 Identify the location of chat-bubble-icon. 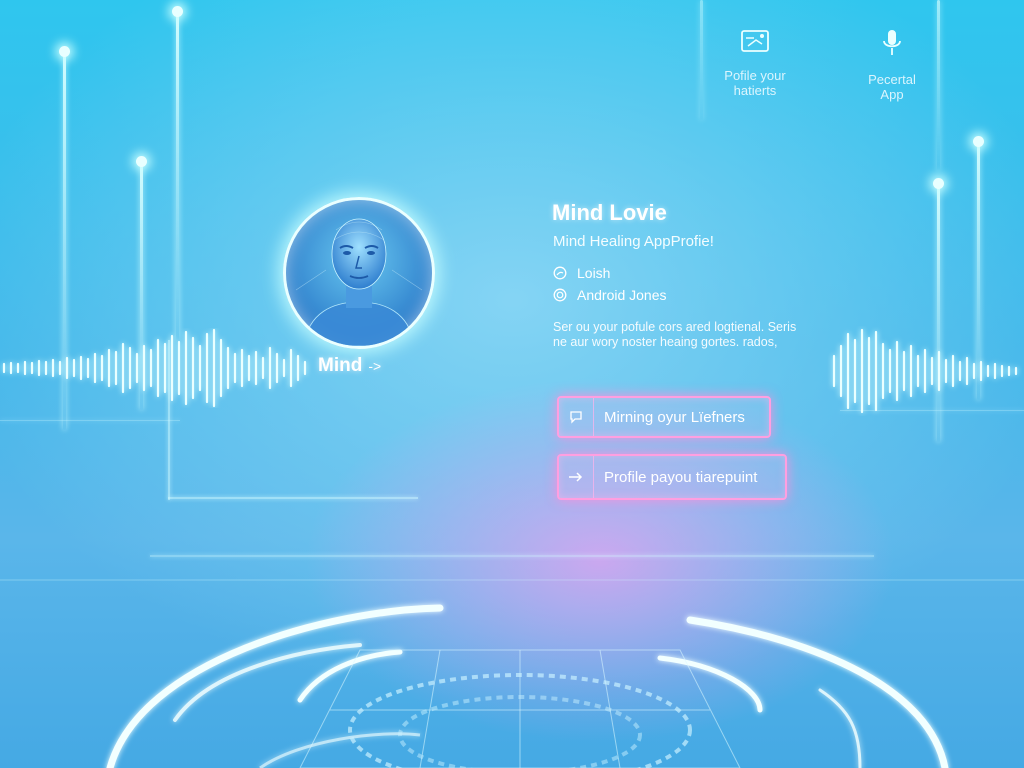
(576, 417).